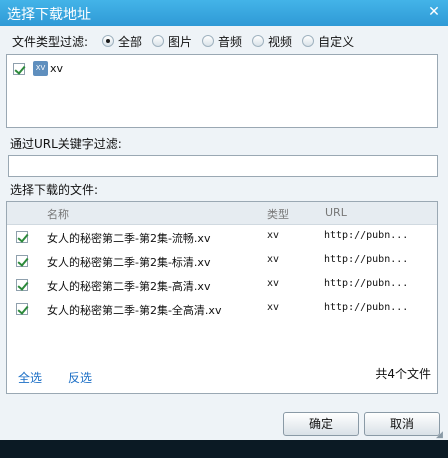 The image size is (448, 458). What do you see at coordinates (222, 213) in the screenshot?
I see `table-header: 名称 类型 URL` at bounding box center [222, 213].